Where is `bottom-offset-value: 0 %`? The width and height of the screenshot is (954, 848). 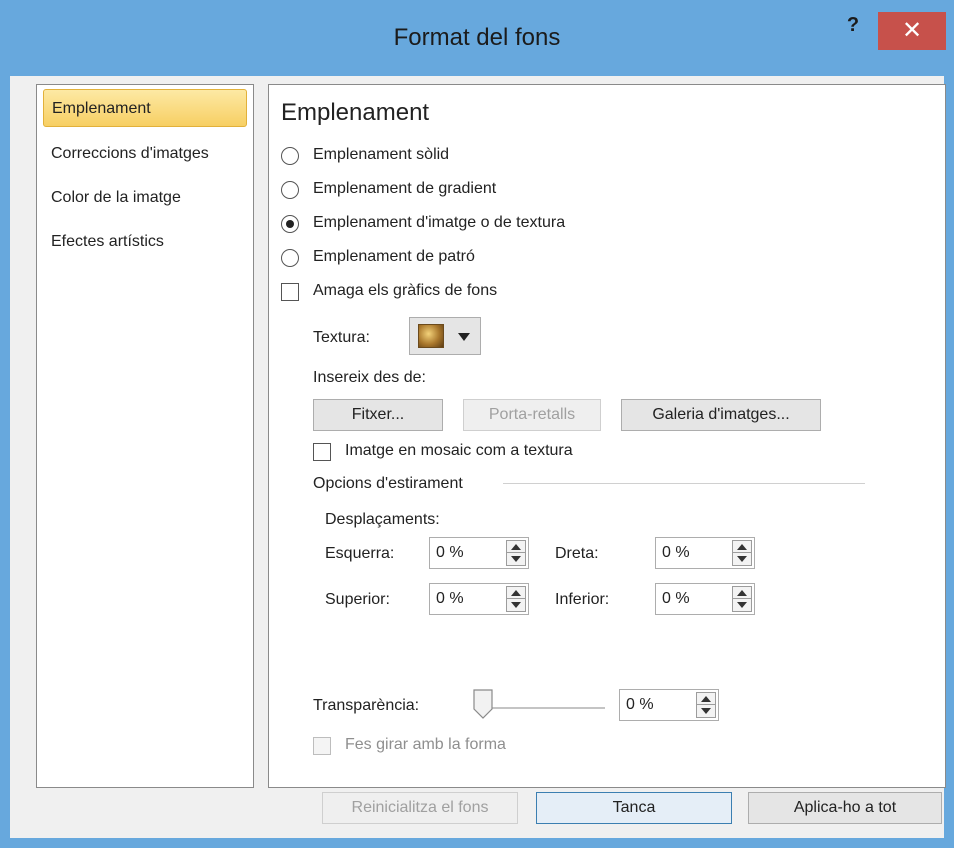 bottom-offset-value: 0 % is located at coordinates (676, 599).